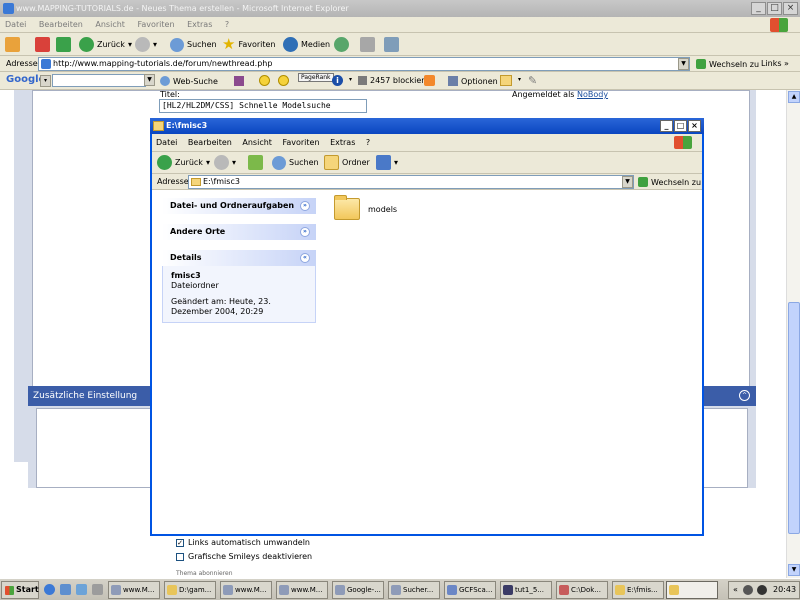  What do you see at coordinates (12, 44) in the screenshot?
I see `home-button` at bounding box center [12, 44].